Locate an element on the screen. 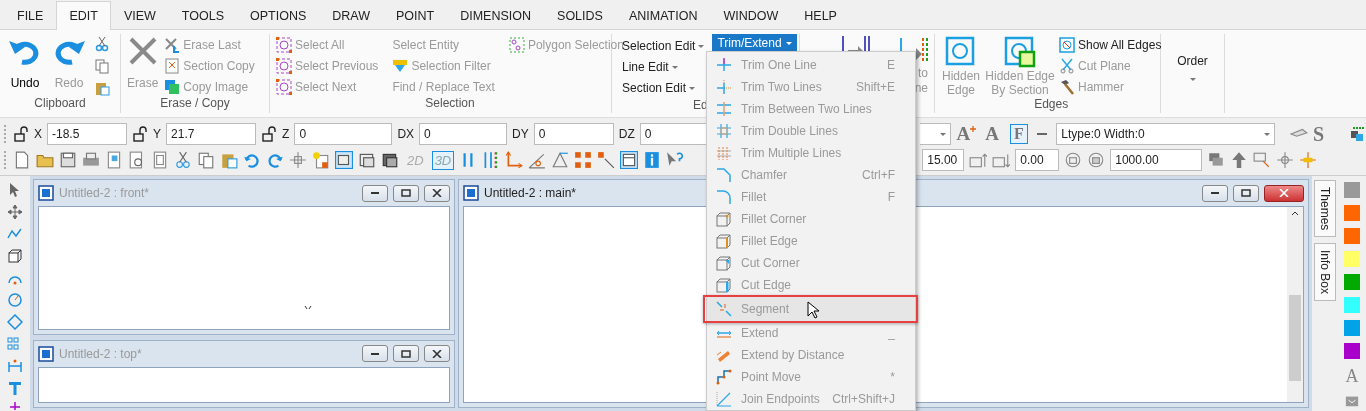 This screenshot has width=1366, height=411. layers-icon is located at coordinates (1358, 134).